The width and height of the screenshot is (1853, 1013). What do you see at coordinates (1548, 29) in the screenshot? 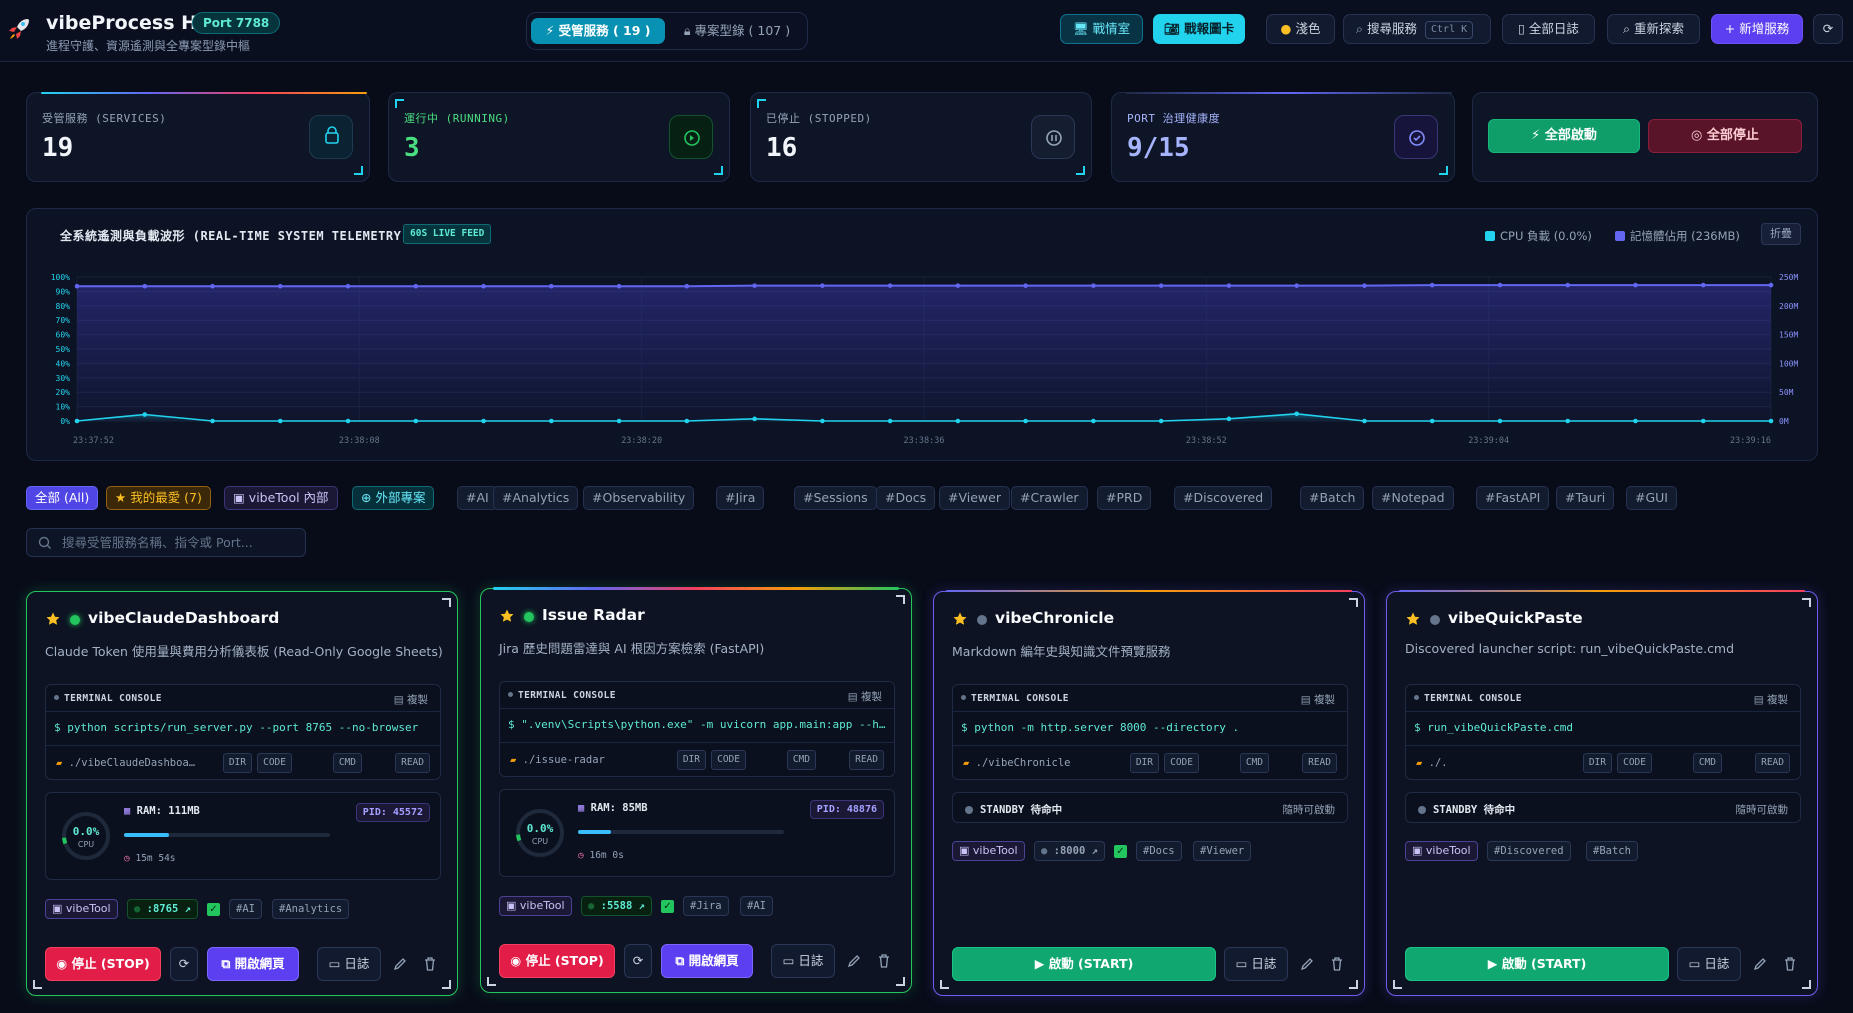
I see `all-logs-button: ▯ 全部日誌` at bounding box center [1548, 29].